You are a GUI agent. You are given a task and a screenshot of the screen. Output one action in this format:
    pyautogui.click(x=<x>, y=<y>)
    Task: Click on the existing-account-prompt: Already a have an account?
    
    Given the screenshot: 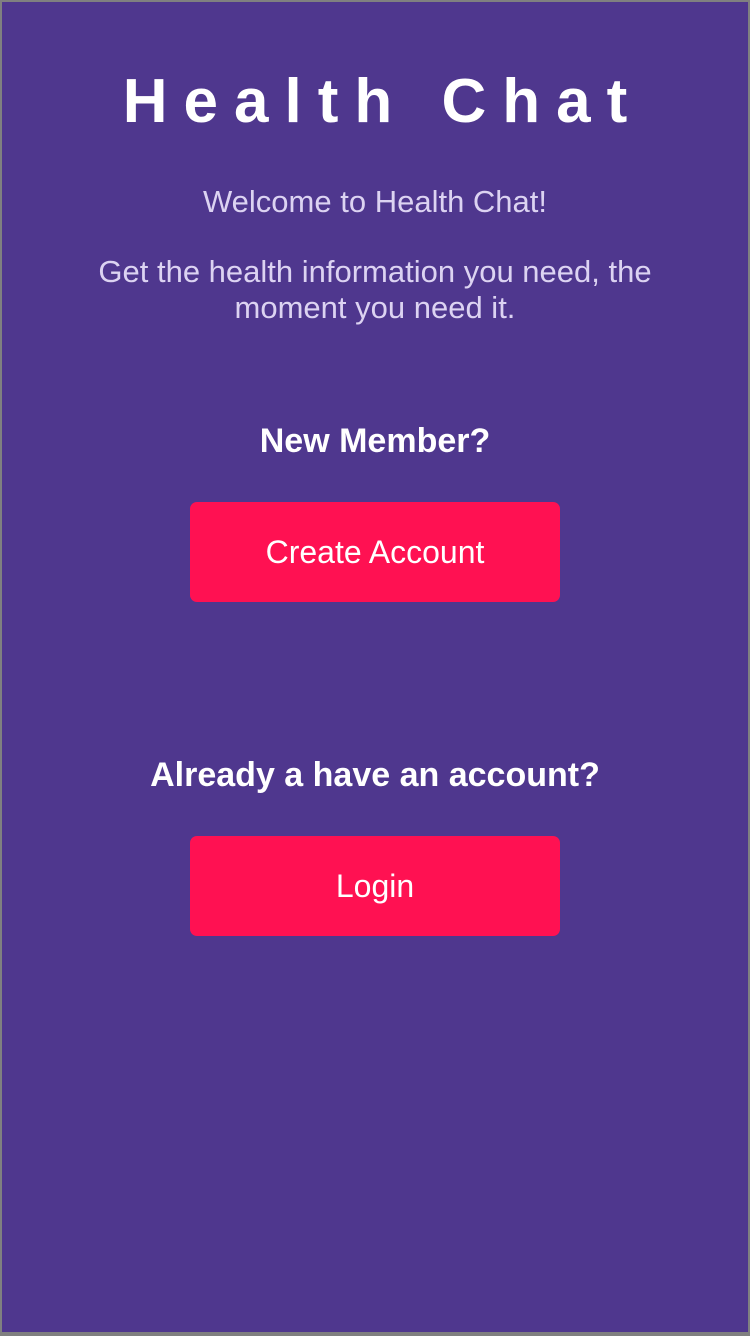 What is the action you would take?
    pyautogui.click(x=375, y=775)
    